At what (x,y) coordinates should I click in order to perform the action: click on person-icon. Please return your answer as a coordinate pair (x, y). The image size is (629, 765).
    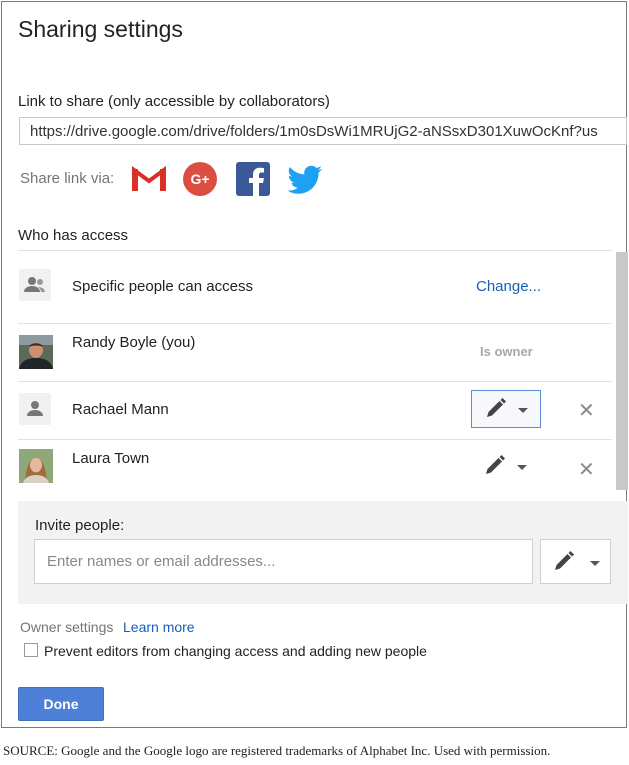
    Looking at the image, I should click on (35, 409).